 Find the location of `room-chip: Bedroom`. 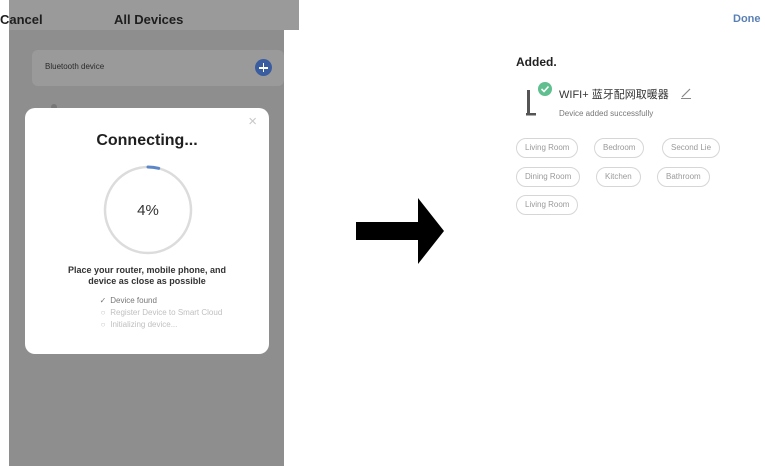

room-chip: Bedroom is located at coordinates (619, 148).